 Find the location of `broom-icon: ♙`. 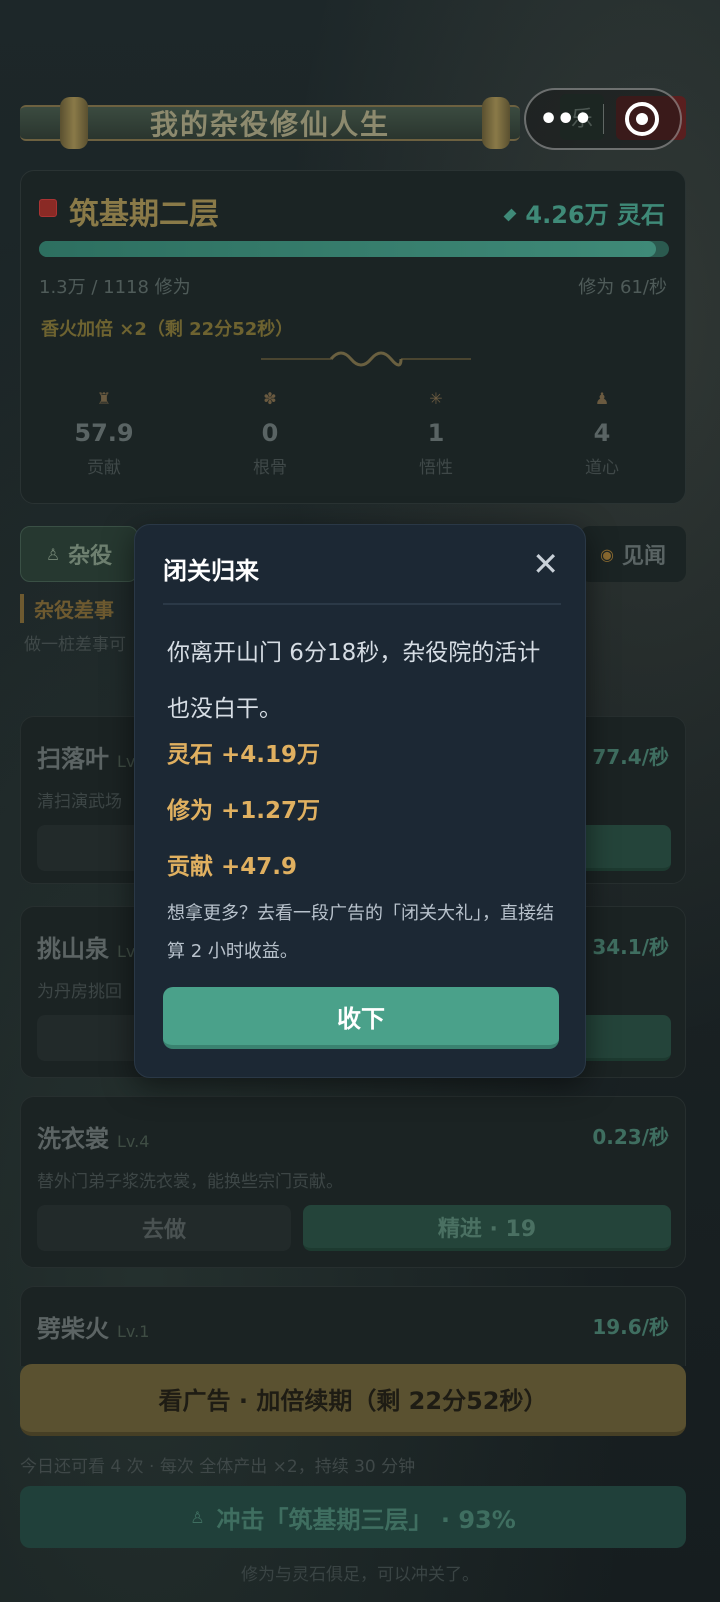

broom-icon: ♙ is located at coordinates (53, 554).